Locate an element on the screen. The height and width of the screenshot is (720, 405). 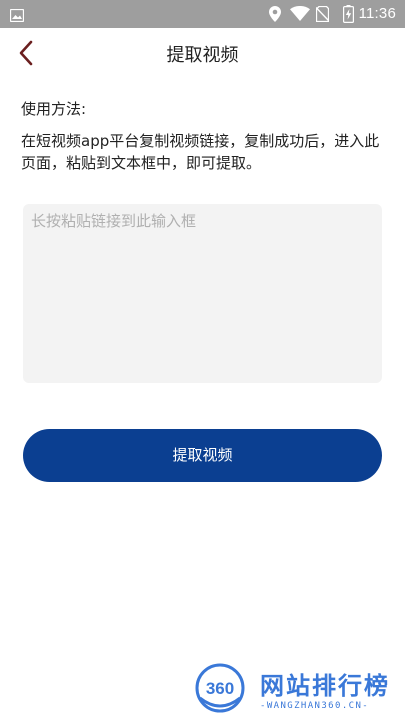
extract-video-button: 提取视频 is located at coordinates (202, 455).